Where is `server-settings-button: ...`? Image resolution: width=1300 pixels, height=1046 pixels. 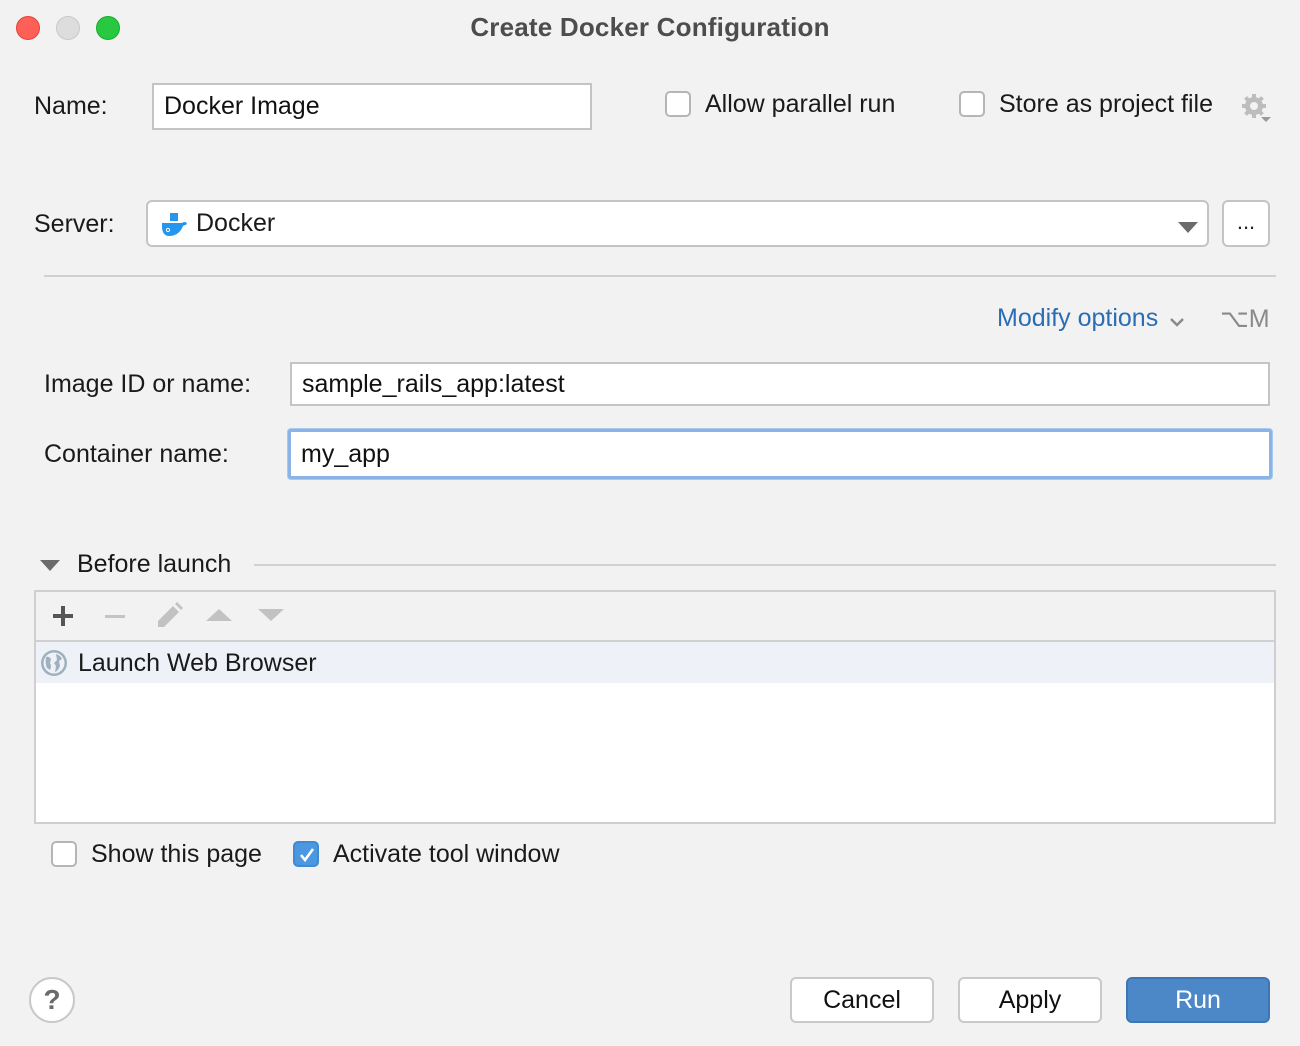 server-settings-button: ... is located at coordinates (1246, 223).